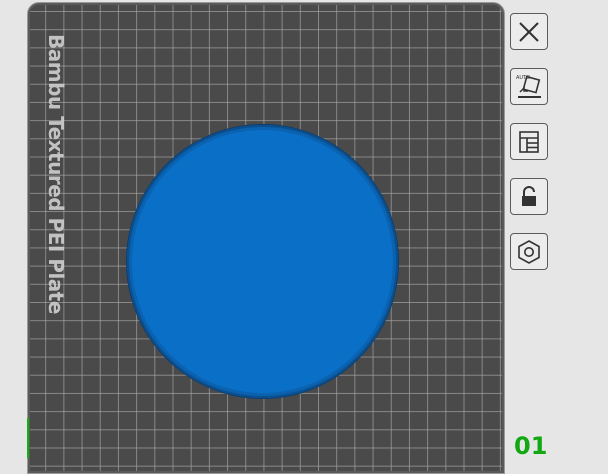  Describe the element at coordinates (523, 78) in the screenshot. I see `auto-badge: AUTO` at that location.